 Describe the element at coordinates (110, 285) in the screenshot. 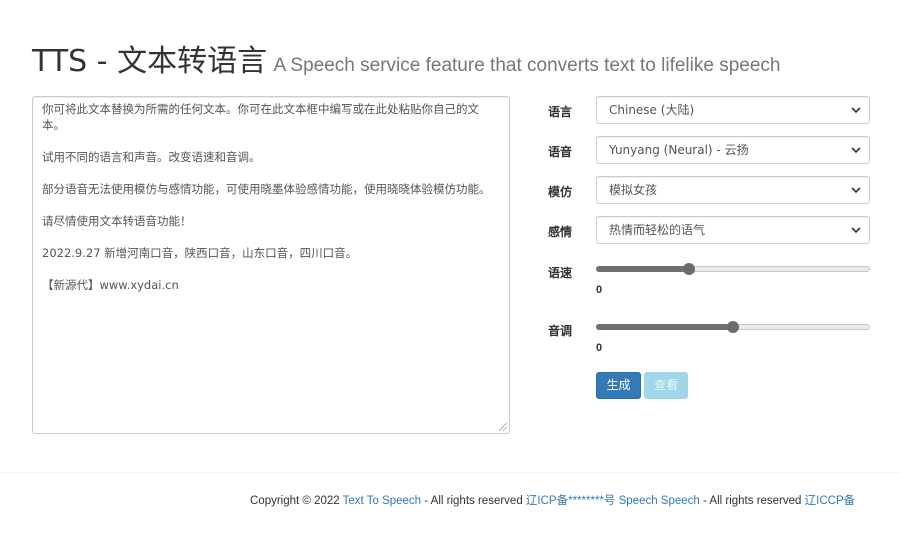

I see `text-paragraph: 【新源代】www.xydai.cn` at that location.